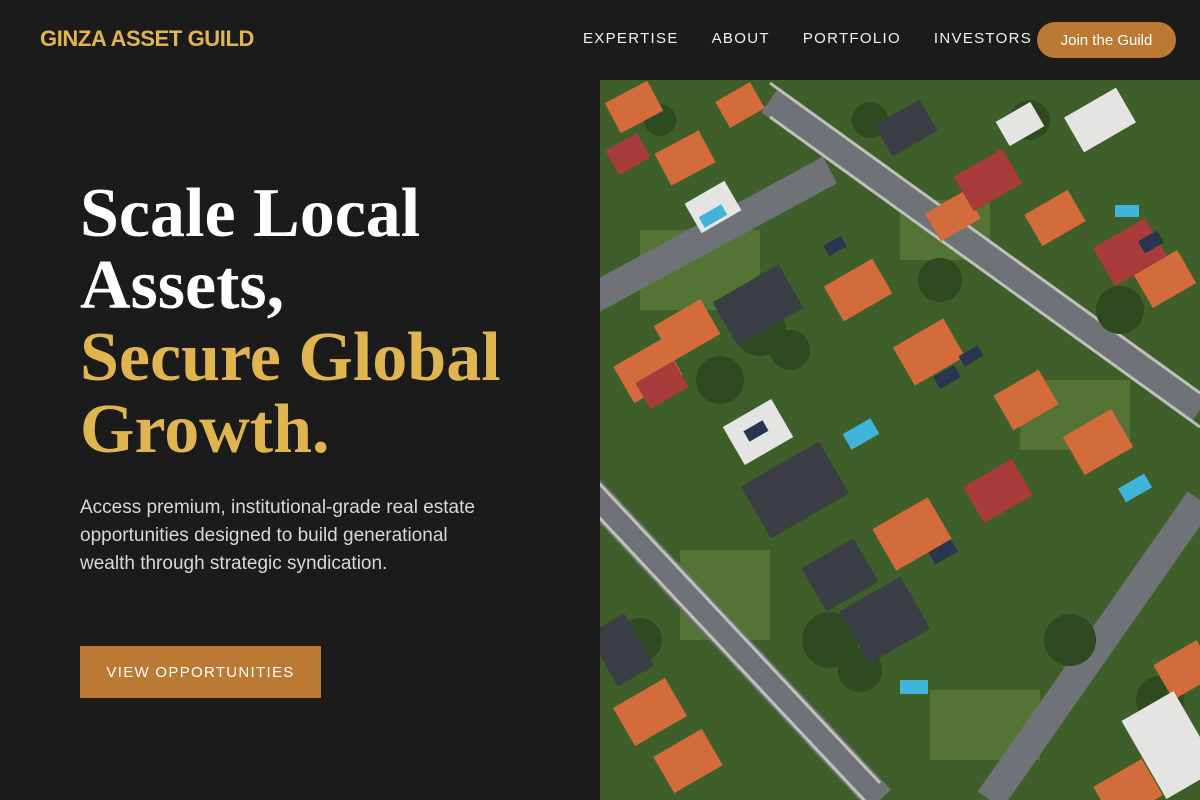 Image resolution: width=1200 pixels, height=800 pixels. Describe the element at coordinates (741, 38) in the screenshot. I see `nav-link-about: ABOUT` at that location.